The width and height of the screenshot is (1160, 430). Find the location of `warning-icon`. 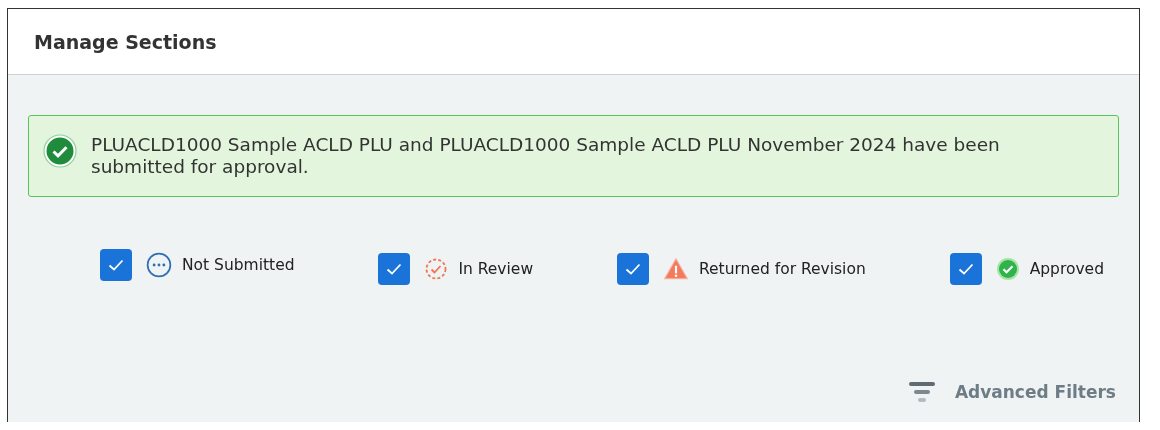

warning-icon is located at coordinates (675, 269).